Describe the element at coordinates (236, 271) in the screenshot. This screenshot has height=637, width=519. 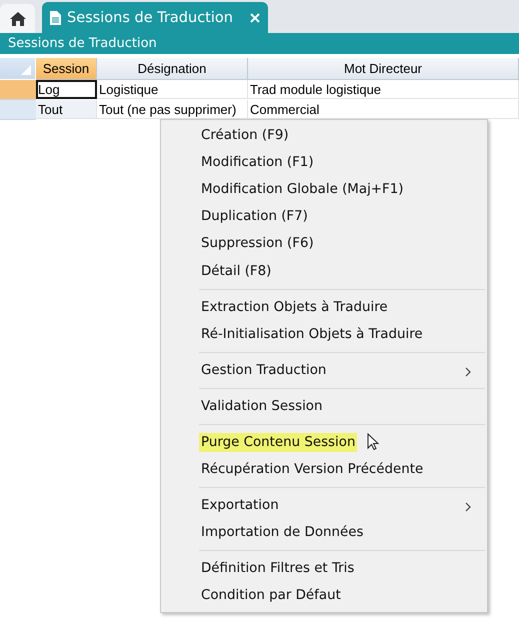
I see `menu-item: Détail (F8)` at that location.